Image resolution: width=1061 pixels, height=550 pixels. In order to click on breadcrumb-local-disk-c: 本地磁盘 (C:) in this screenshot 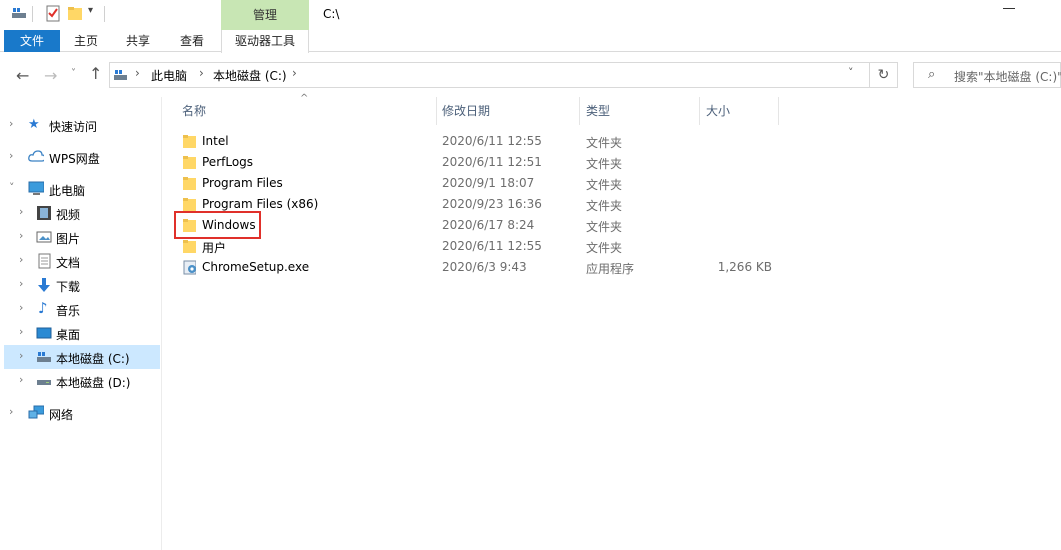, I will do `click(250, 75)`.